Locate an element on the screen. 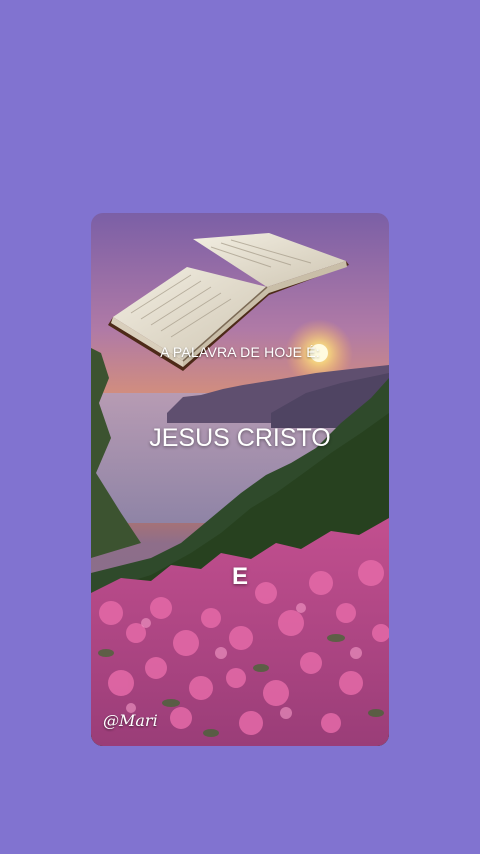 Image resolution: width=480 pixels, height=854 pixels. headline-intro-text: A PALAVRA DE HOJE É: is located at coordinates (240, 352).